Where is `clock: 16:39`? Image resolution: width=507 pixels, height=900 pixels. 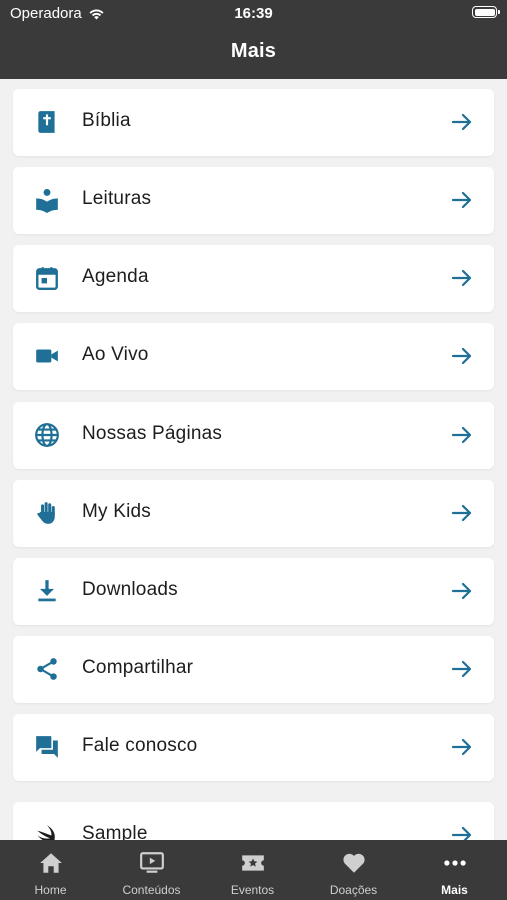
clock: 16:39 is located at coordinates (253, 13).